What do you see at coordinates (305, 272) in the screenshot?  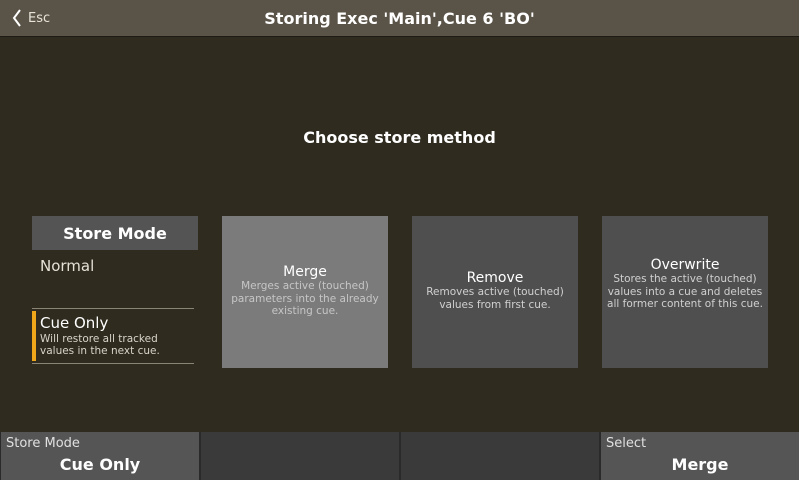 I see `merge-title: Merge` at bounding box center [305, 272].